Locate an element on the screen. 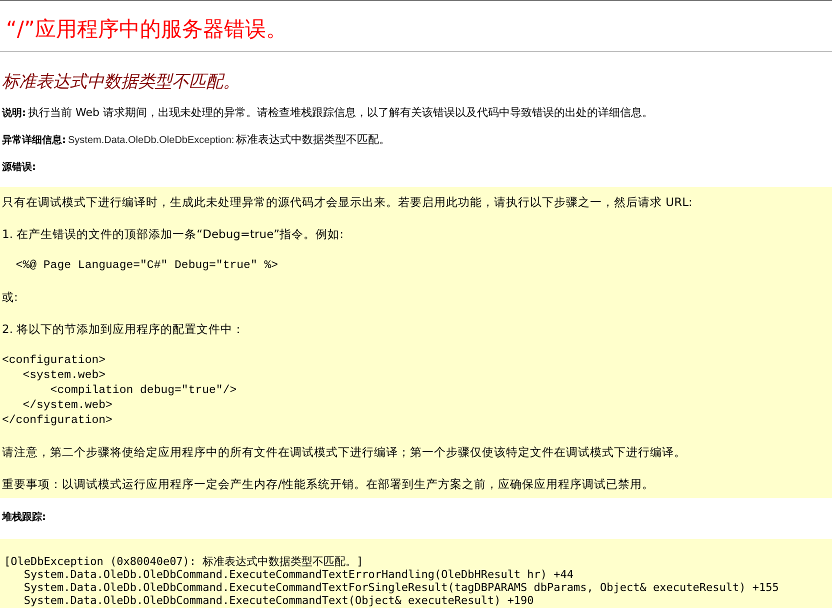 The image size is (832, 608). instruction-text: 只有在调试模式下进行编译时，生成此未处理异常的源代码才会显示出来。若要启用此功能，请执行以下步骤之一，然后请求 URL: is located at coordinates (348, 202).